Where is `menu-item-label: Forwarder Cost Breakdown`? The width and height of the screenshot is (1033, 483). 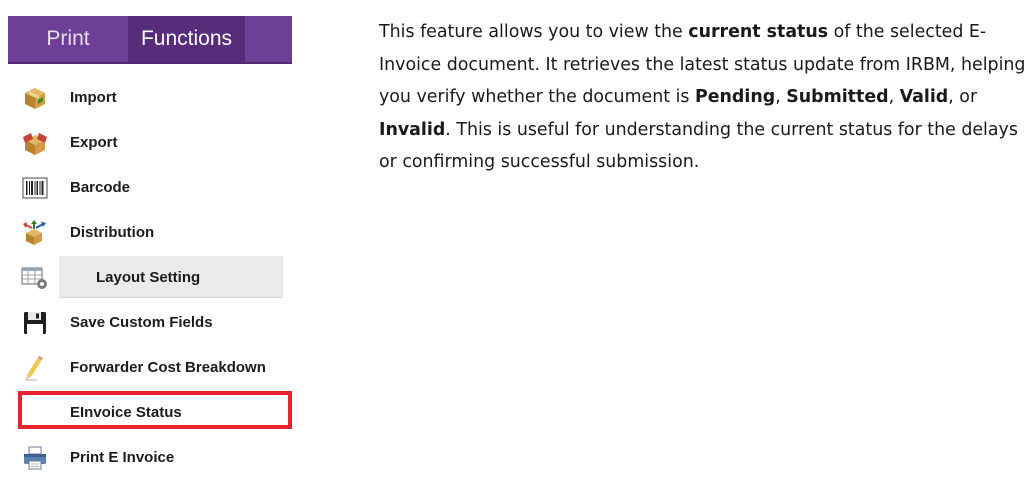 menu-item-label: Forwarder Cost Breakdown is located at coordinates (168, 367).